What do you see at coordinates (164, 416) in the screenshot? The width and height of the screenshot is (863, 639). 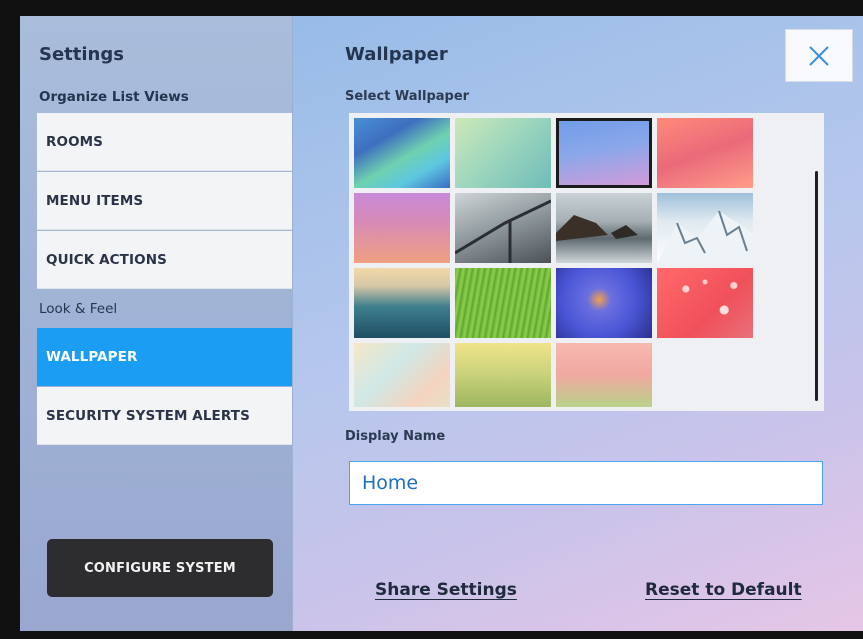 I see `sidebar-item-security-alerts: SECURITY SYSTEM ALERTS` at bounding box center [164, 416].